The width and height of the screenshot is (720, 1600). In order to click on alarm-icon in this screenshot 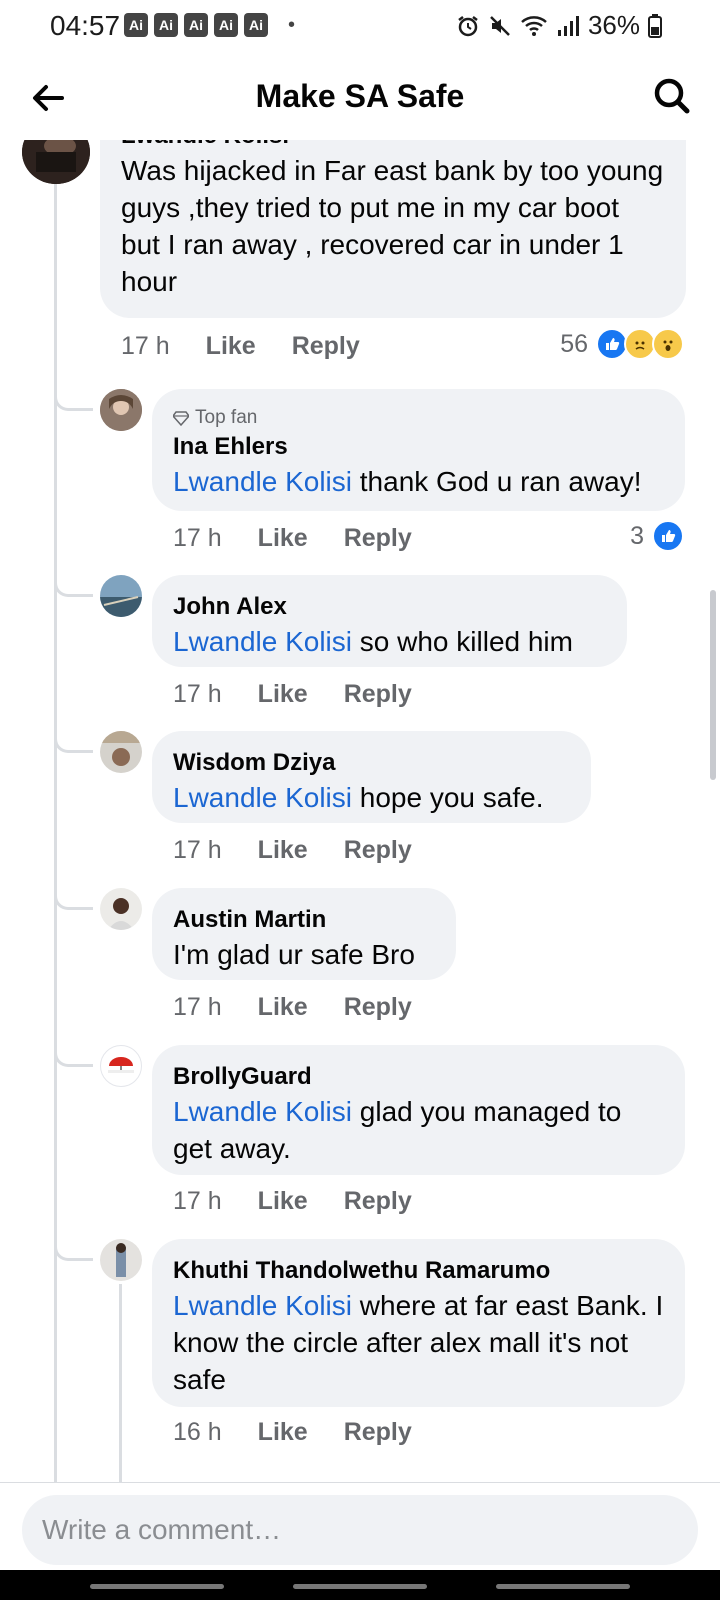, I will do `click(468, 26)`.